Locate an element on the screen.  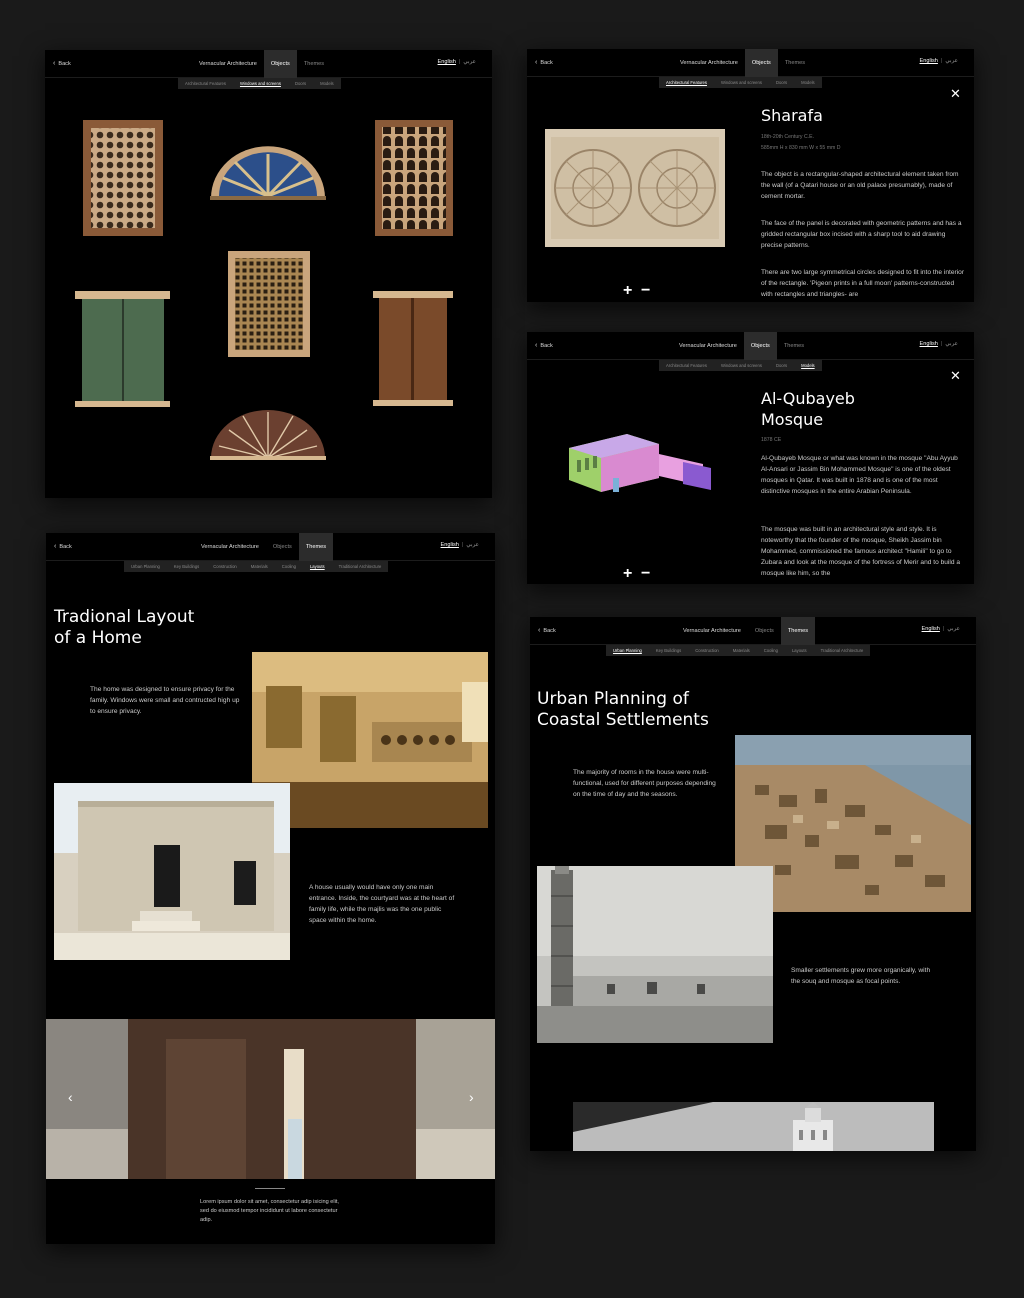
sharafa-image is located at coordinates (635, 188).